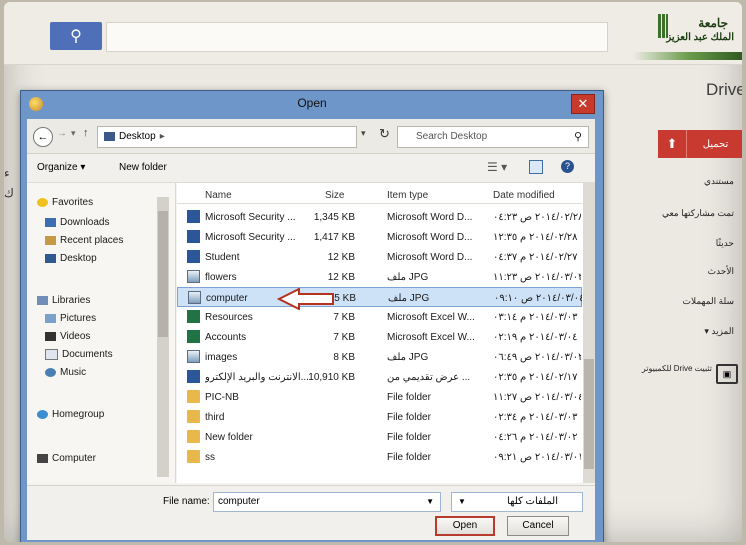  What do you see at coordinates (719, 181) in the screenshot?
I see `sidebar-item-my-drive: مستندي` at bounding box center [719, 181].